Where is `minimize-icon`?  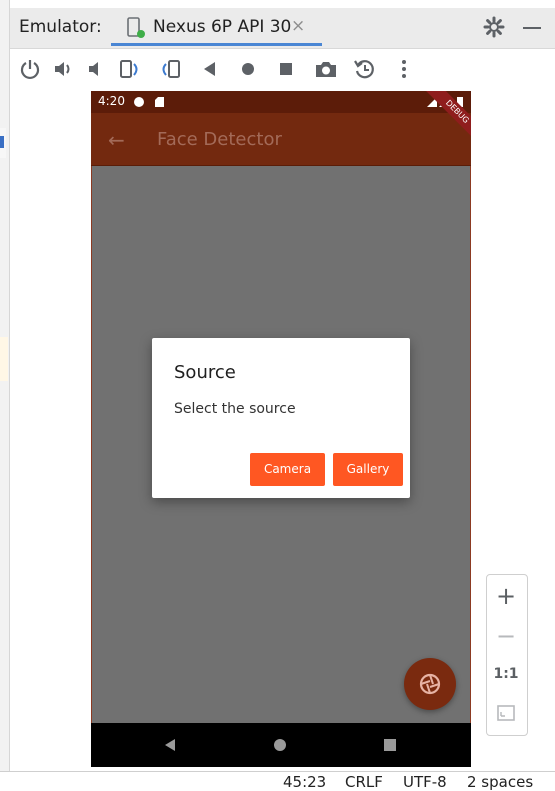
minimize-icon is located at coordinates (532, 28).